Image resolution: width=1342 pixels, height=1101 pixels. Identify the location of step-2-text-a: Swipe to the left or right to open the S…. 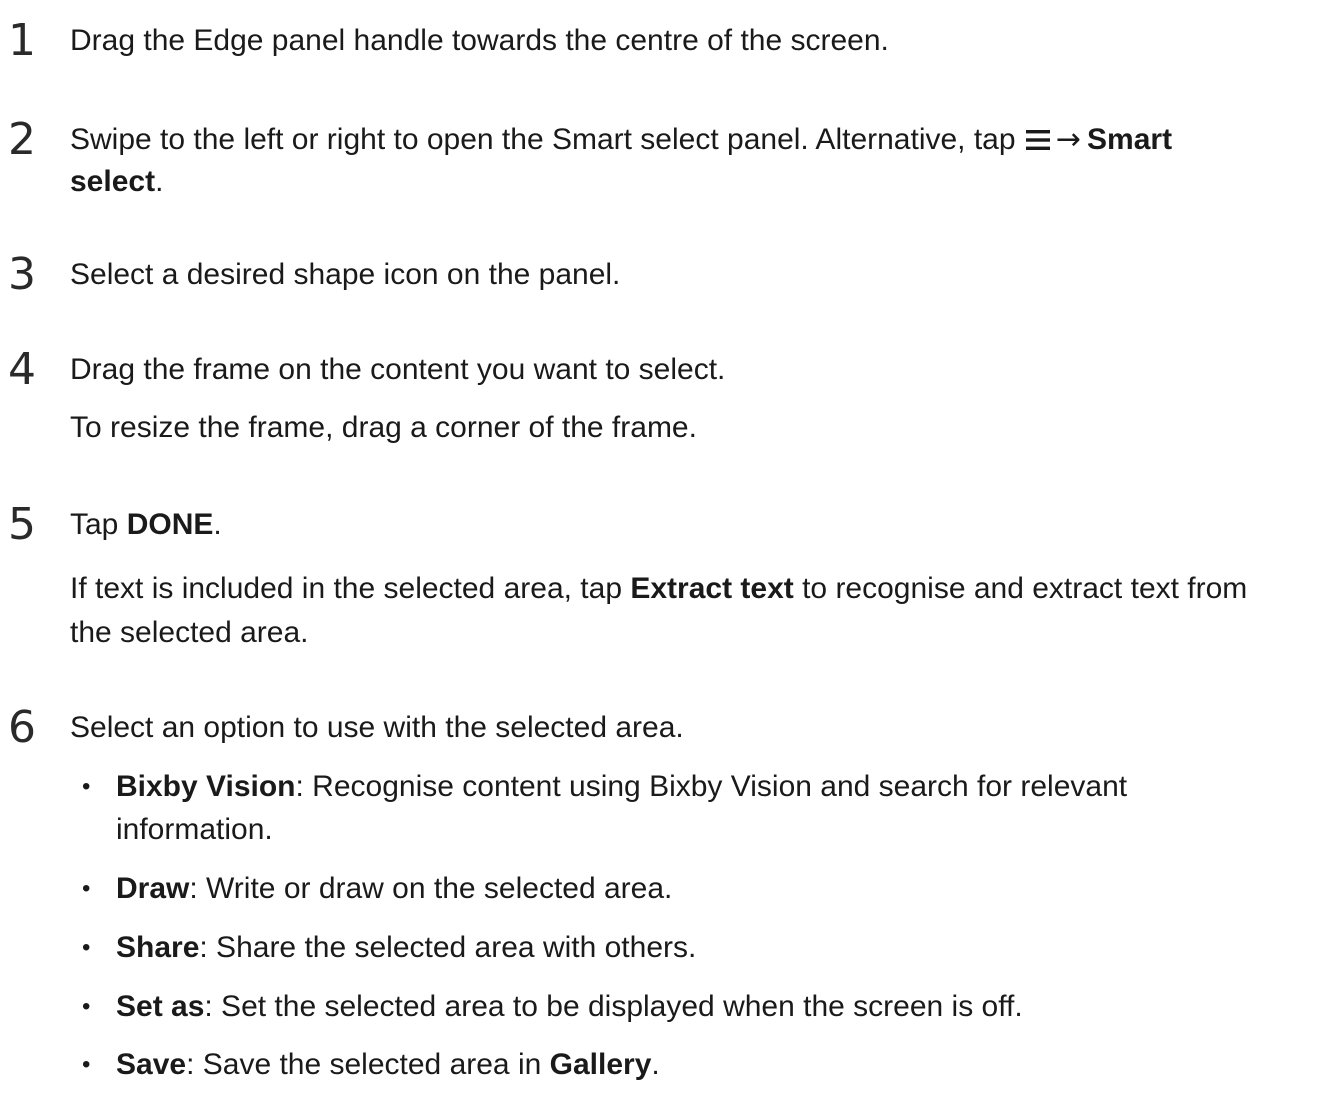
(543, 139).